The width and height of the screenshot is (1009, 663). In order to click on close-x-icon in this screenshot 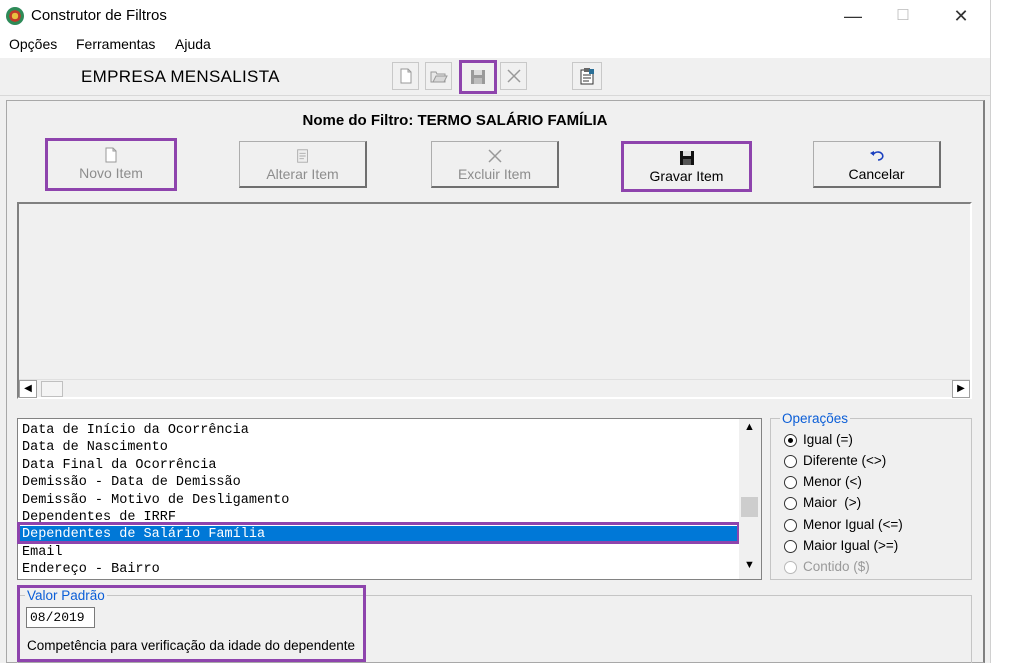, I will do `click(513, 76)`.